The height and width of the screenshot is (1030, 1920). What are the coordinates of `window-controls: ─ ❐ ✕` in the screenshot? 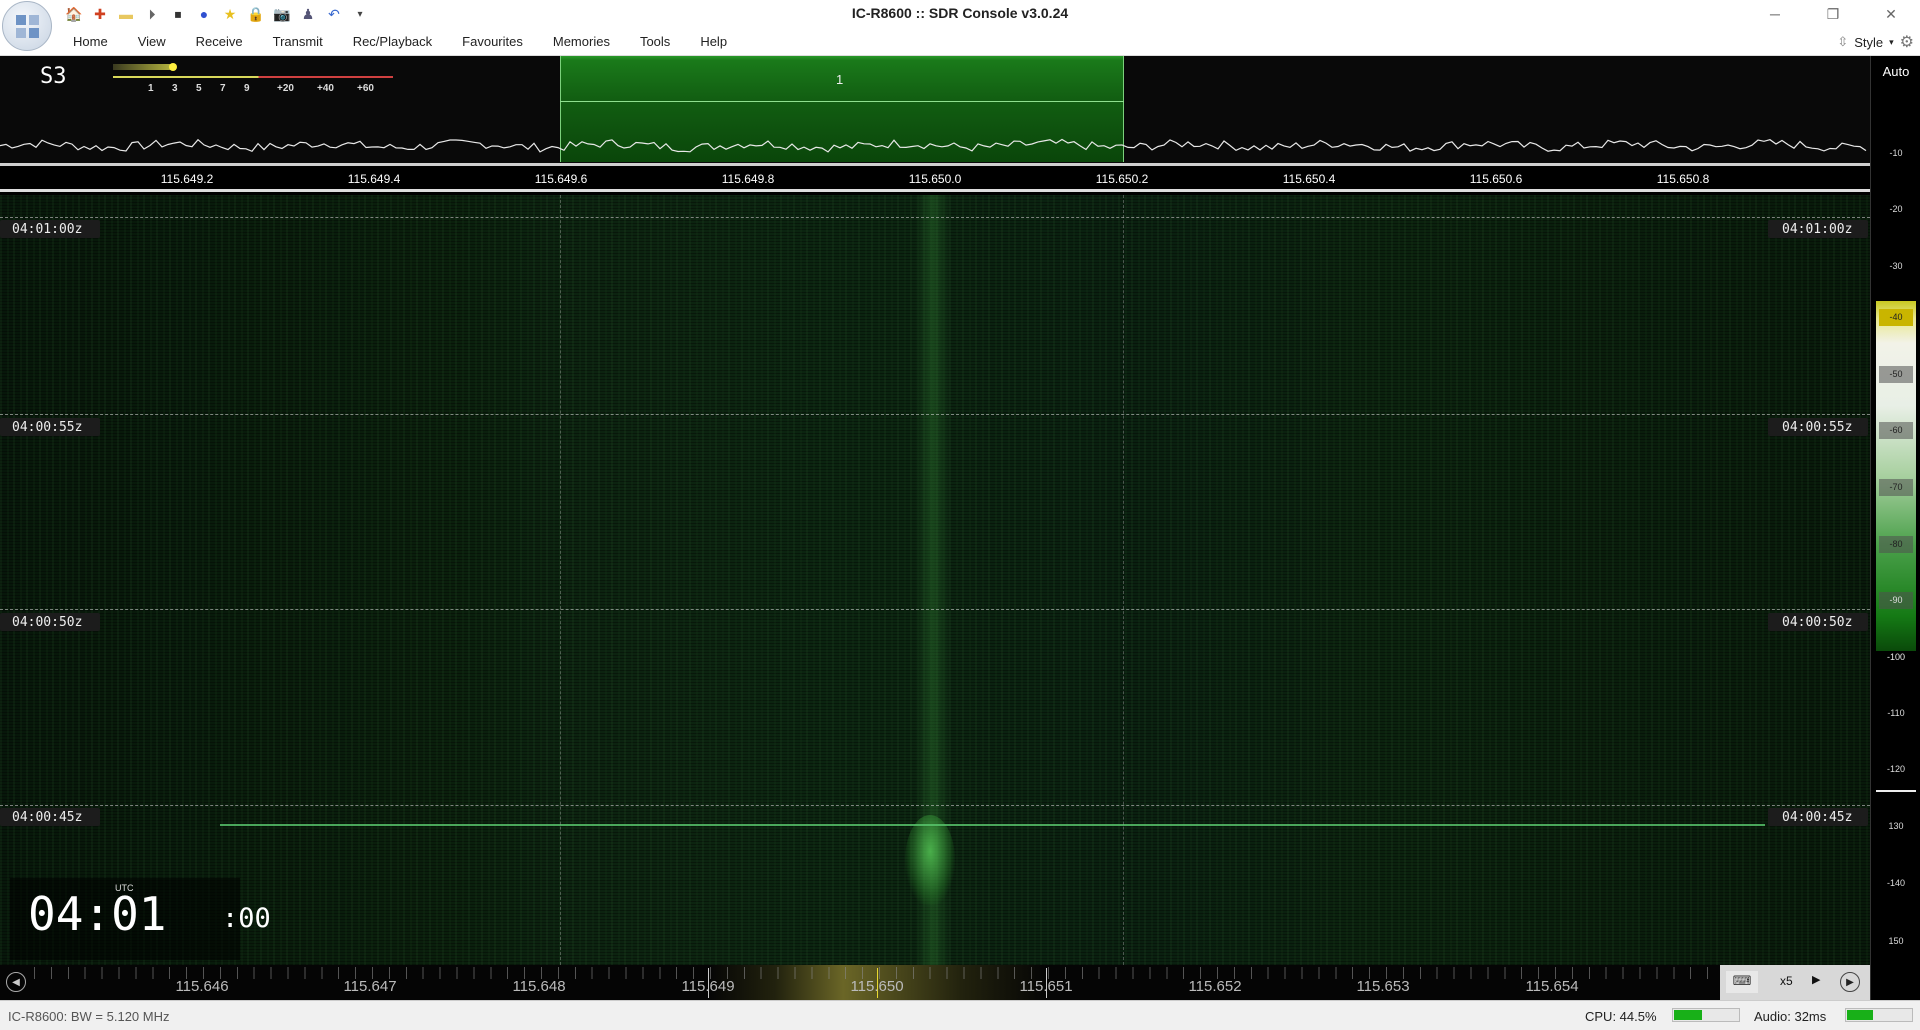 It's located at (1833, 14).